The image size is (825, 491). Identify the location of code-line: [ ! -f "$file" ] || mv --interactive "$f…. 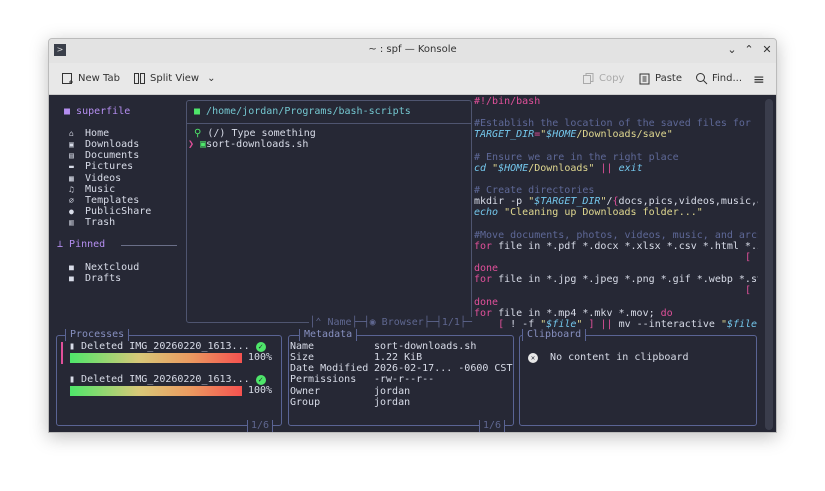
(616, 324).